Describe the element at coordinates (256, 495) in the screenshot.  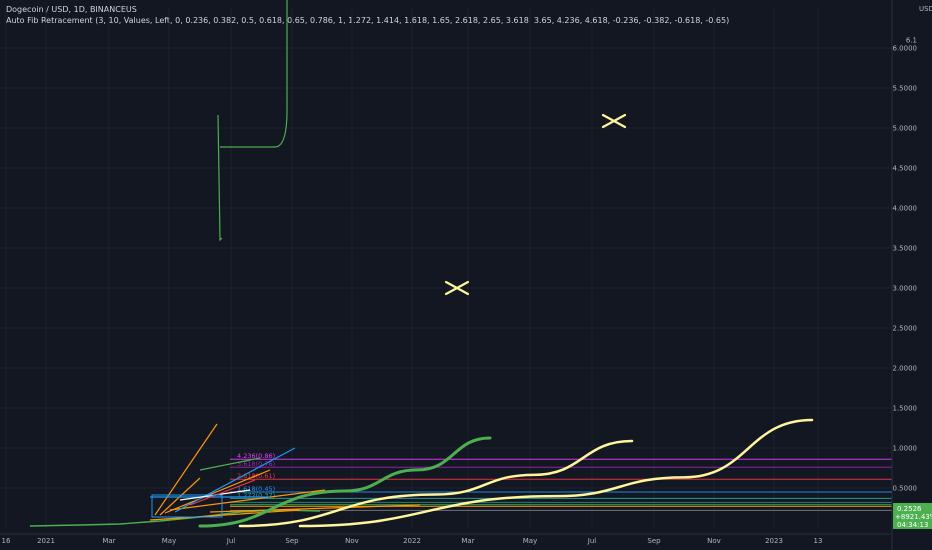
I see `fib-level-label: 1.272(0.37)` at that location.